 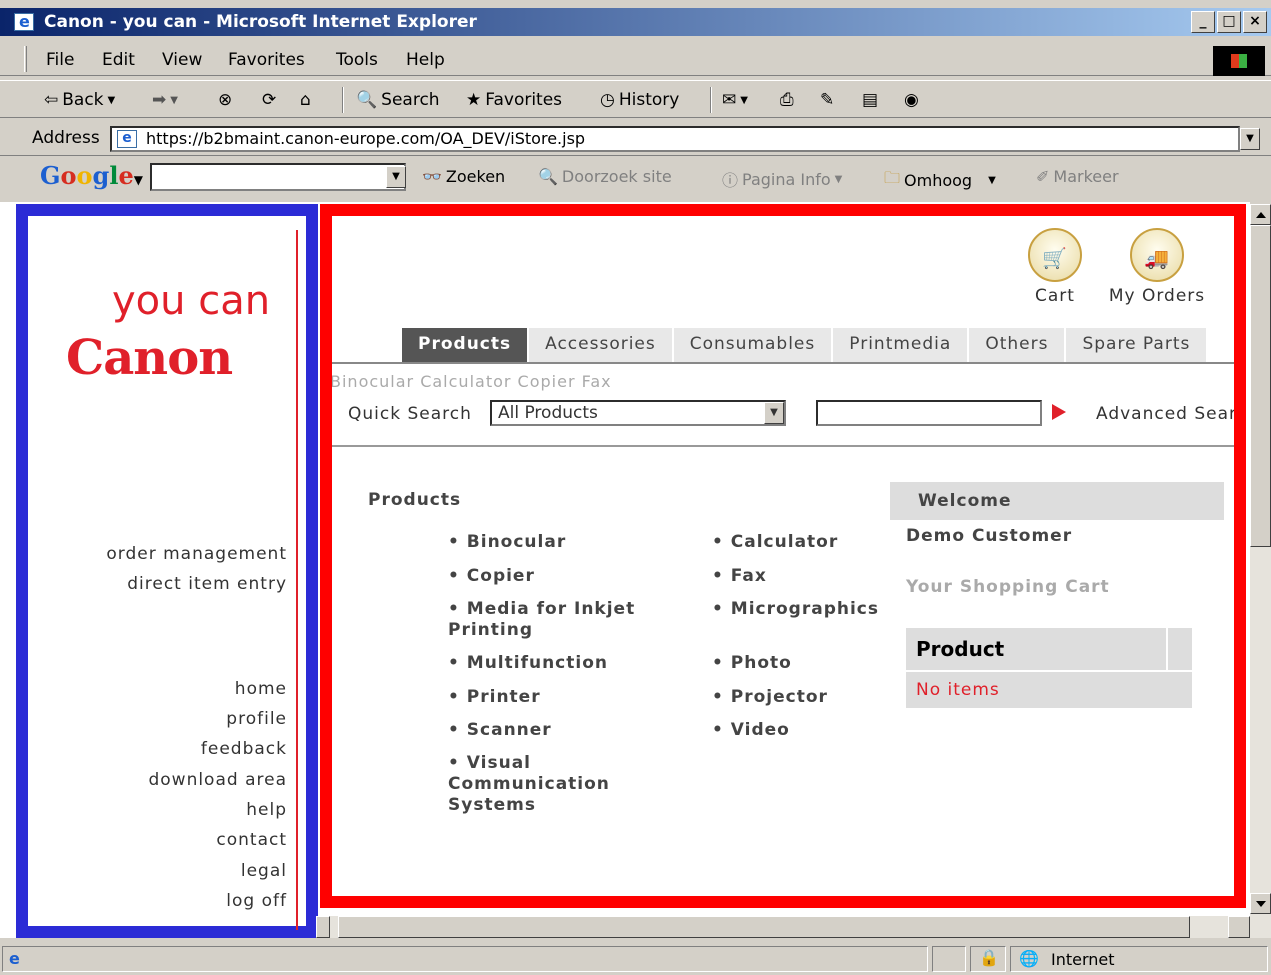 I want to click on spy-button: ◉, so click(x=911, y=100).